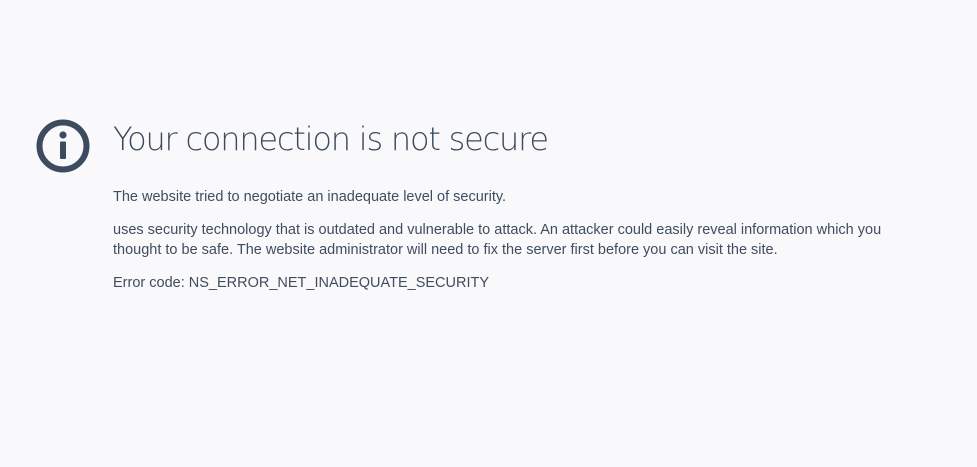 The width and height of the screenshot is (977, 467). What do you see at coordinates (331, 139) in the screenshot?
I see `page-title: Your connection is not secure` at bounding box center [331, 139].